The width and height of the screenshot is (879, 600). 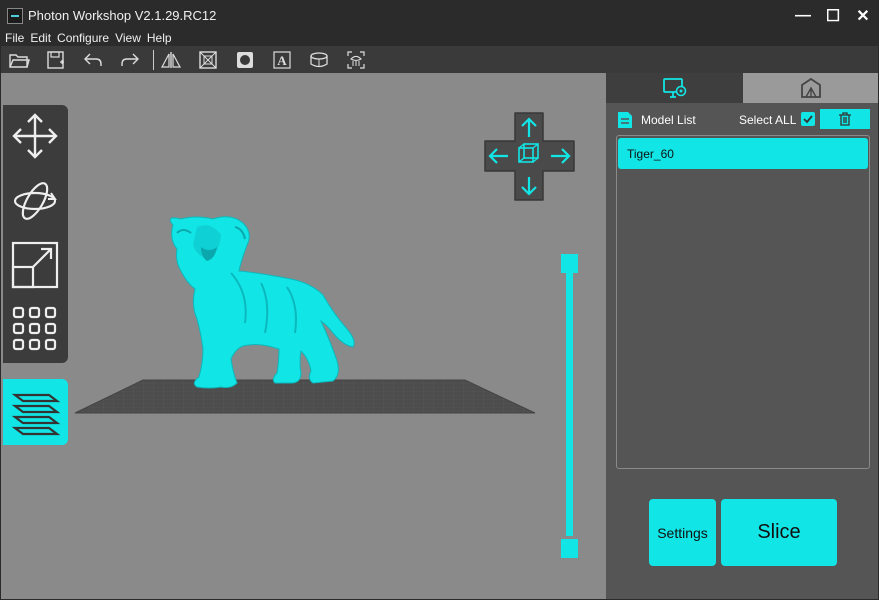 I want to click on monitor-gear-icon, so click(x=674, y=88).